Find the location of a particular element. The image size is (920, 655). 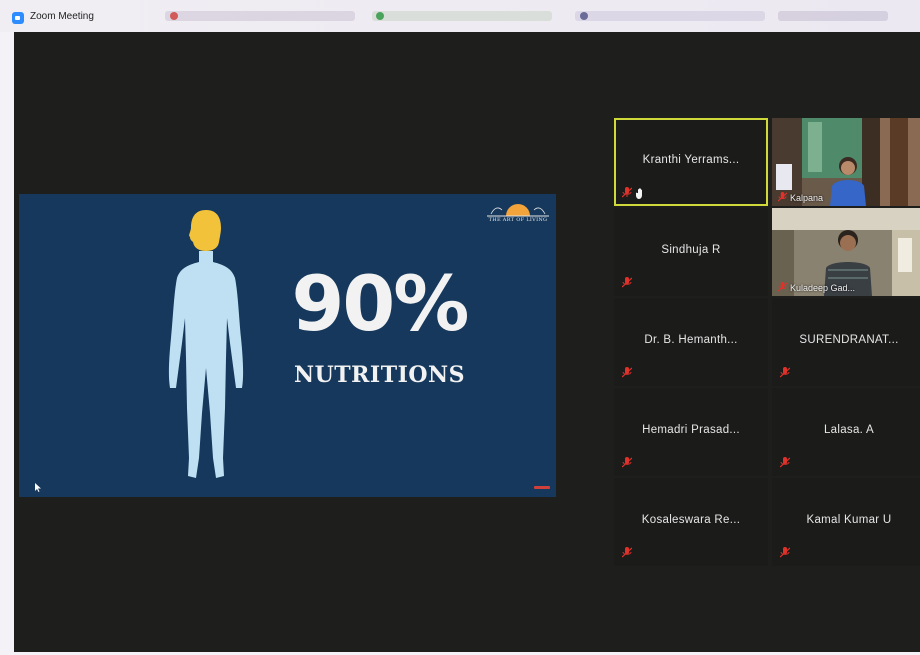

participant-tile: Sindhuja R is located at coordinates (691, 252).